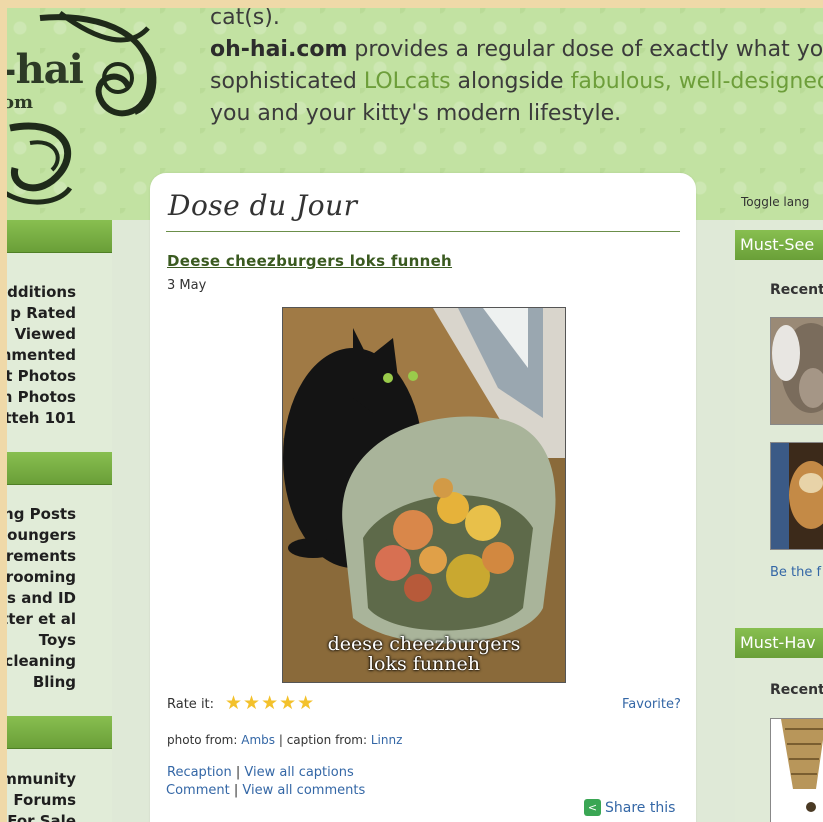 The image size is (823, 822). I want to click on star-rating: ★★★★★, so click(270, 703).